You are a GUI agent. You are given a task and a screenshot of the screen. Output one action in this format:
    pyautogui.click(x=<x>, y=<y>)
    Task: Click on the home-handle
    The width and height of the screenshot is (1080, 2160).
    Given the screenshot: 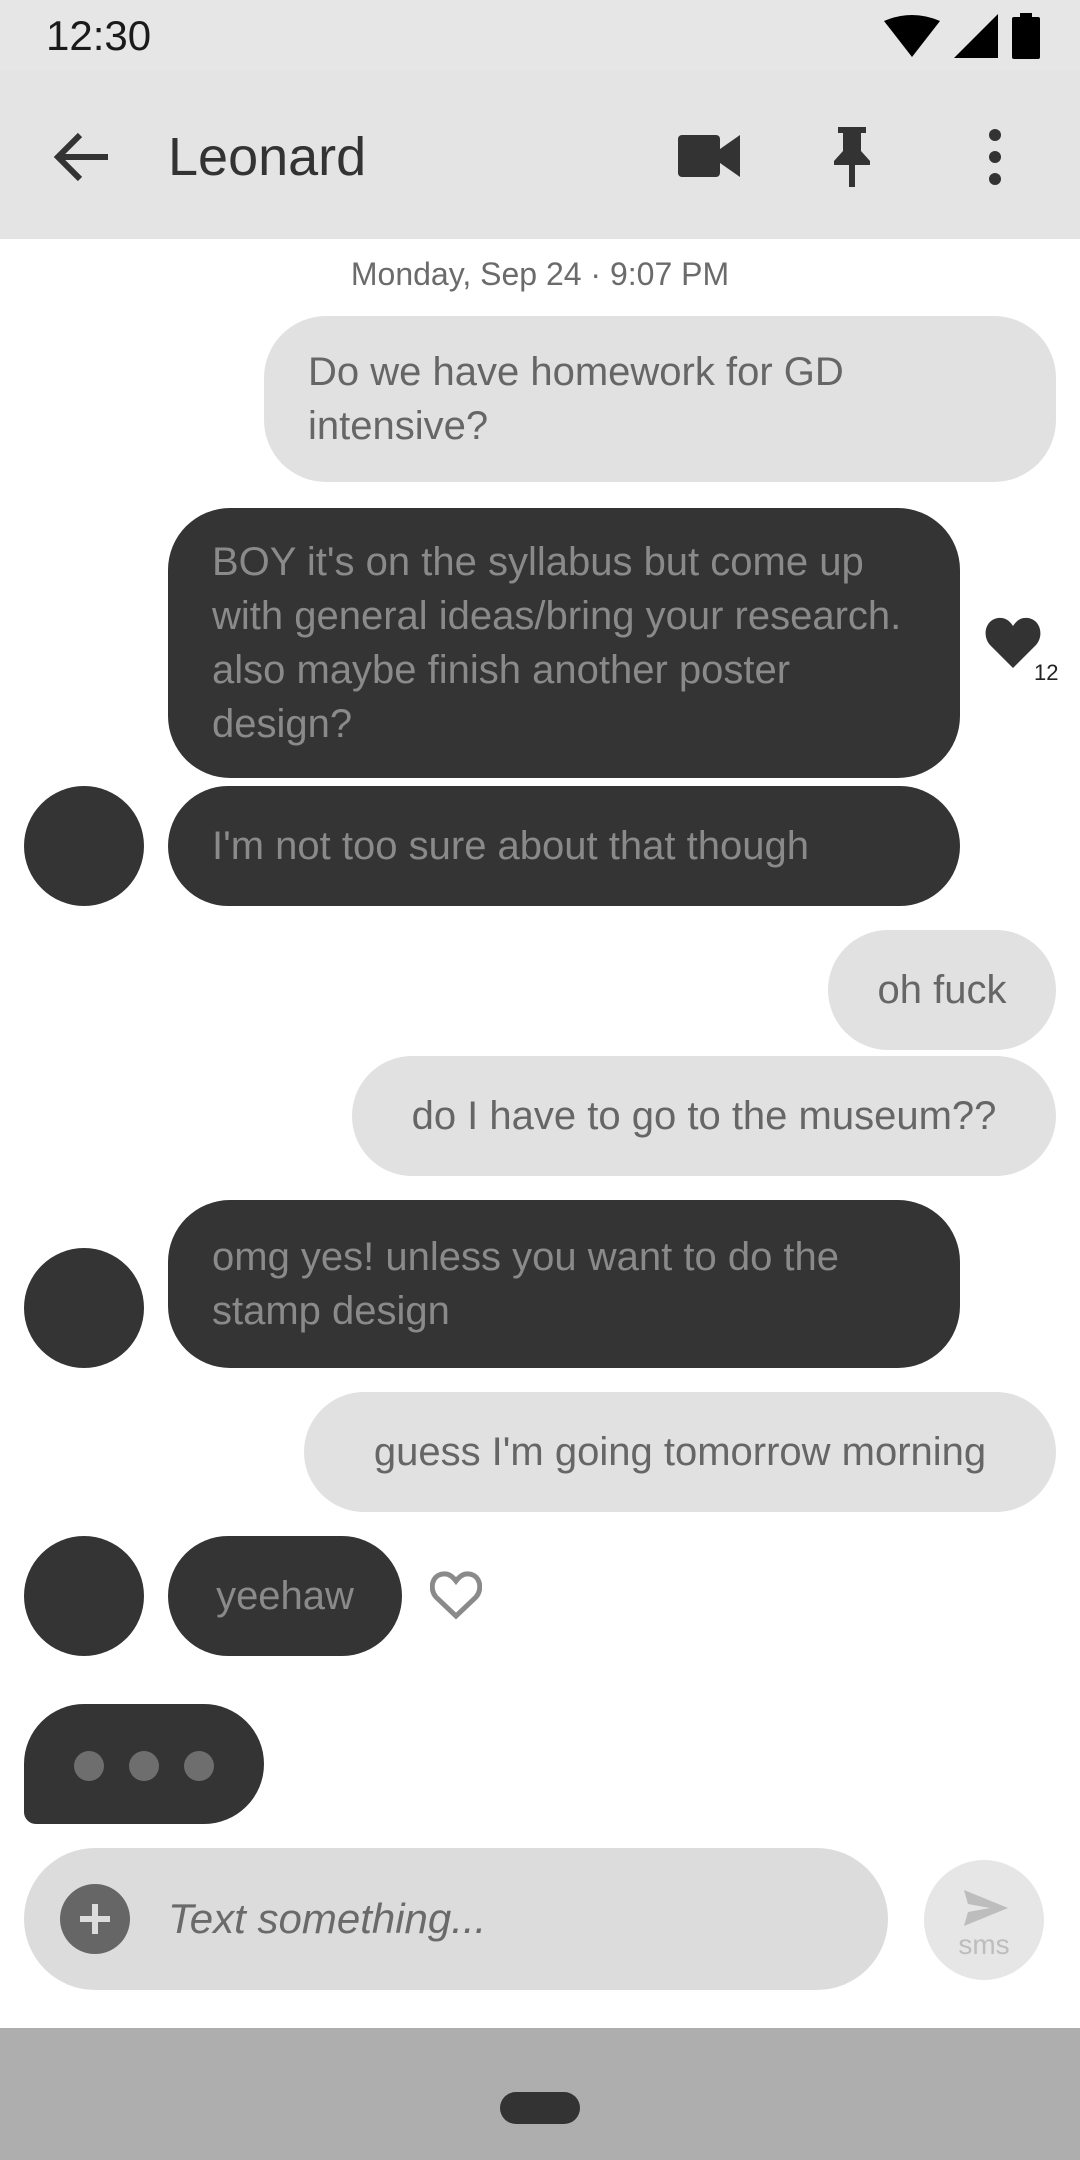 What is the action you would take?
    pyautogui.click(x=540, y=2108)
    